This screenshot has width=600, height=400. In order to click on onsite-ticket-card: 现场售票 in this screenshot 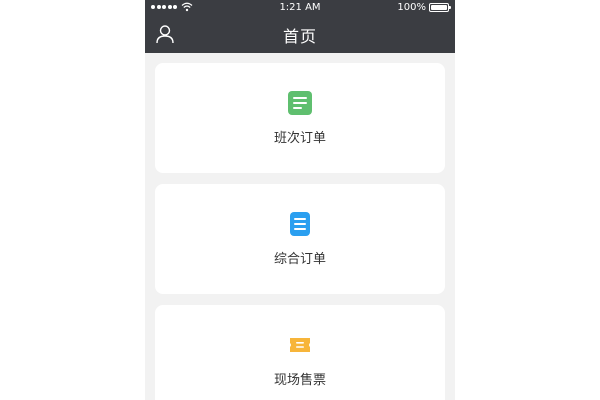, I will do `click(300, 352)`.